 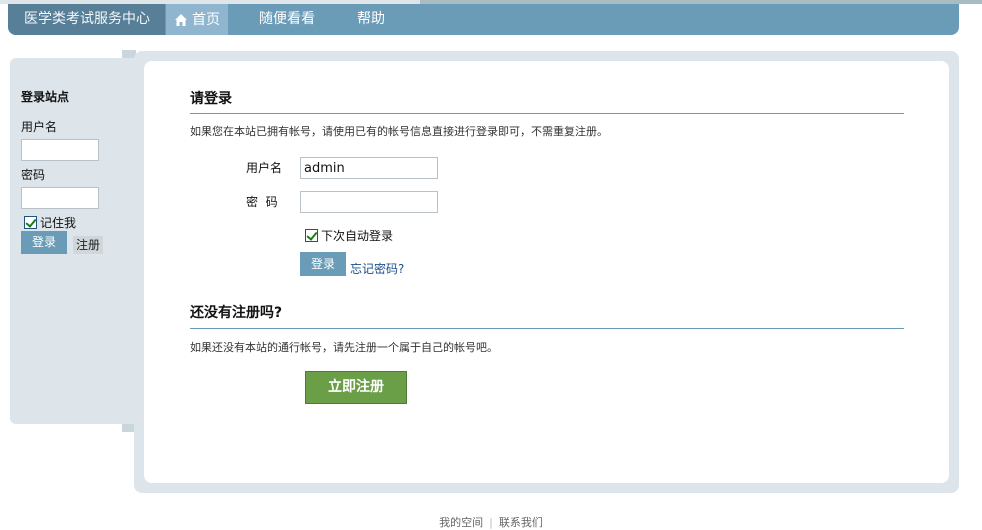 What do you see at coordinates (357, 236) in the screenshot?
I see `auto-login-label: 下次自动登录` at bounding box center [357, 236].